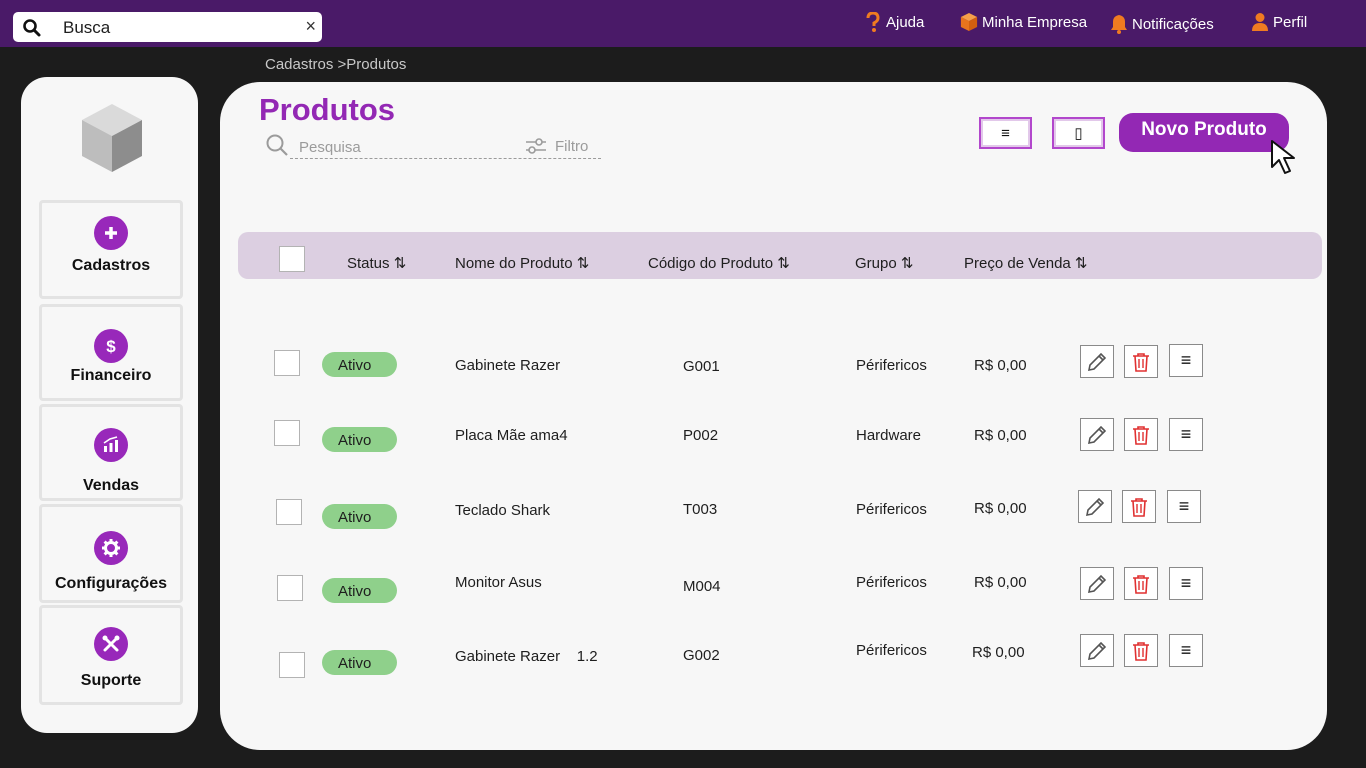 The width and height of the screenshot is (1366, 768). What do you see at coordinates (1119, 24) in the screenshot?
I see `bell-icon` at bounding box center [1119, 24].